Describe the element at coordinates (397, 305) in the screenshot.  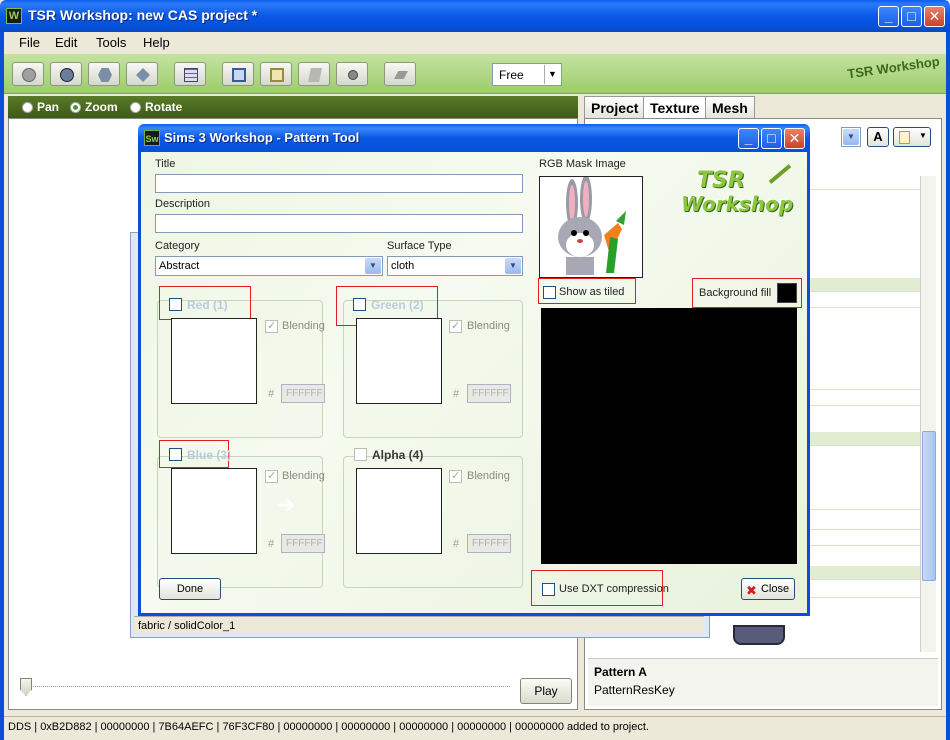
I see `green-channel-label: Green (2)` at that location.